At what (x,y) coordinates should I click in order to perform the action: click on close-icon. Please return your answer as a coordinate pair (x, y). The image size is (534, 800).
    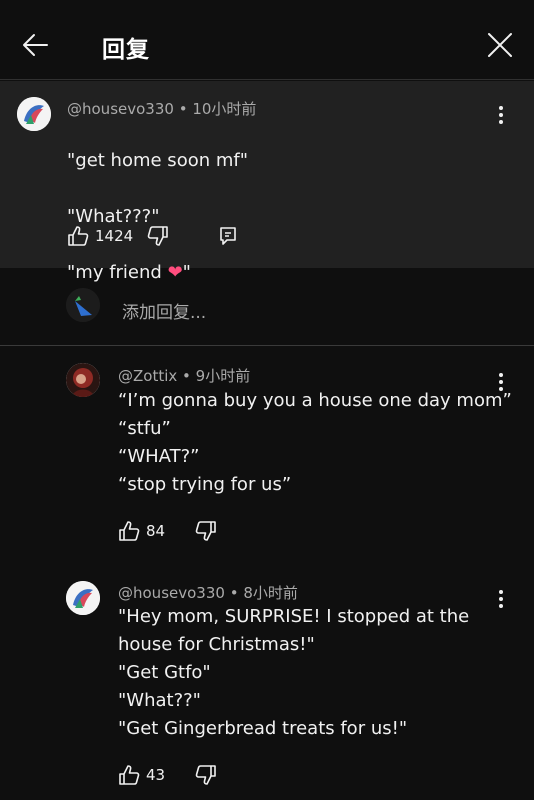
    Looking at the image, I should click on (500, 45).